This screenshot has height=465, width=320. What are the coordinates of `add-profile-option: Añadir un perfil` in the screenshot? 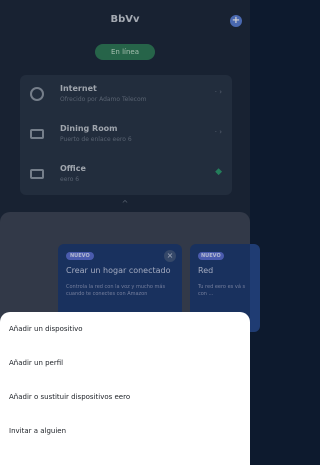 It's located at (125, 363).